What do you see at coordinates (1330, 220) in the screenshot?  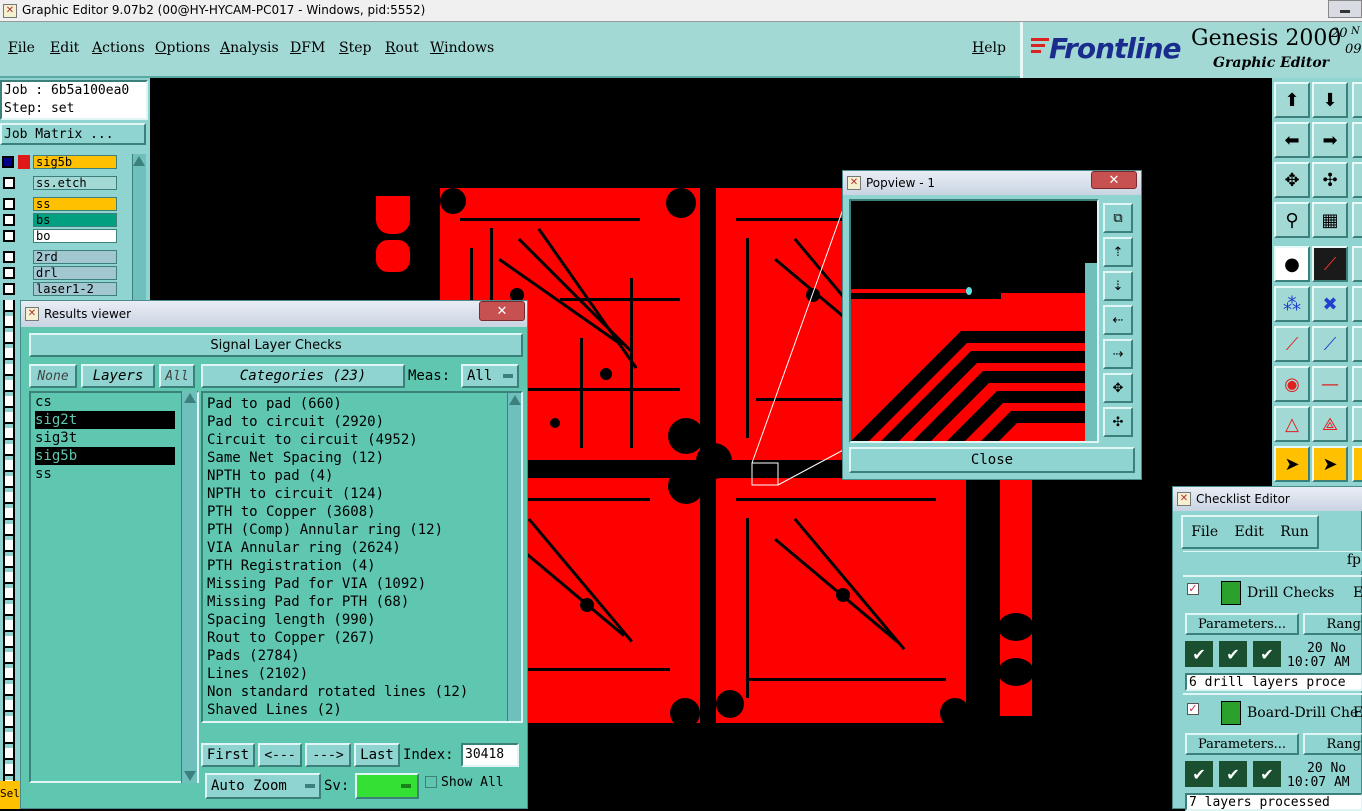 I see `tool-grid-icon: ▦` at bounding box center [1330, 220].